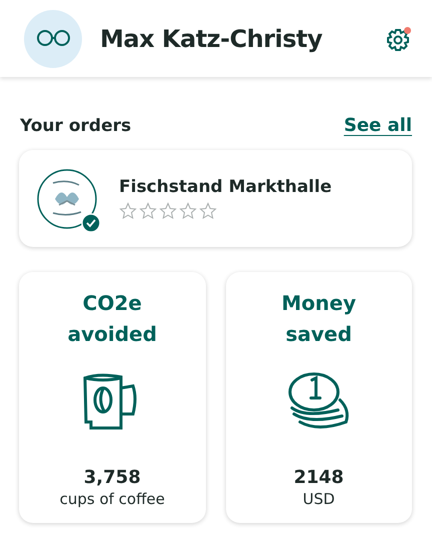  Describe the element at coordinates (112, 499) in the screenshot. I see `stat-unit: cups of coffee` at that location.